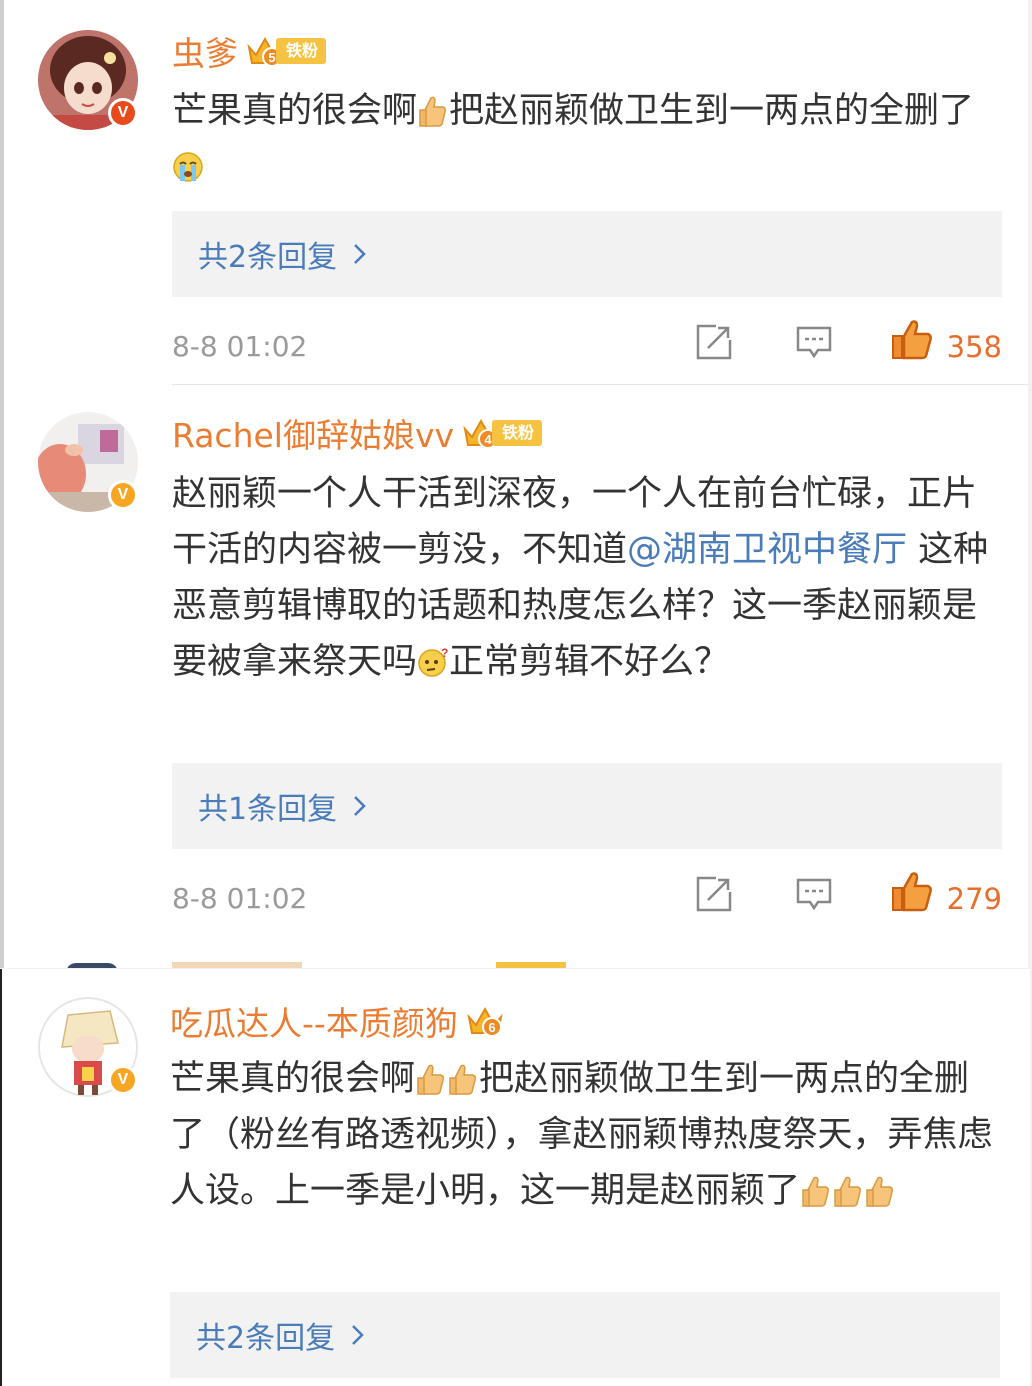 Image resolution: width=1032 pixels, height=1386 pixels. I want to click on crying-emoji, so click(188, 167).